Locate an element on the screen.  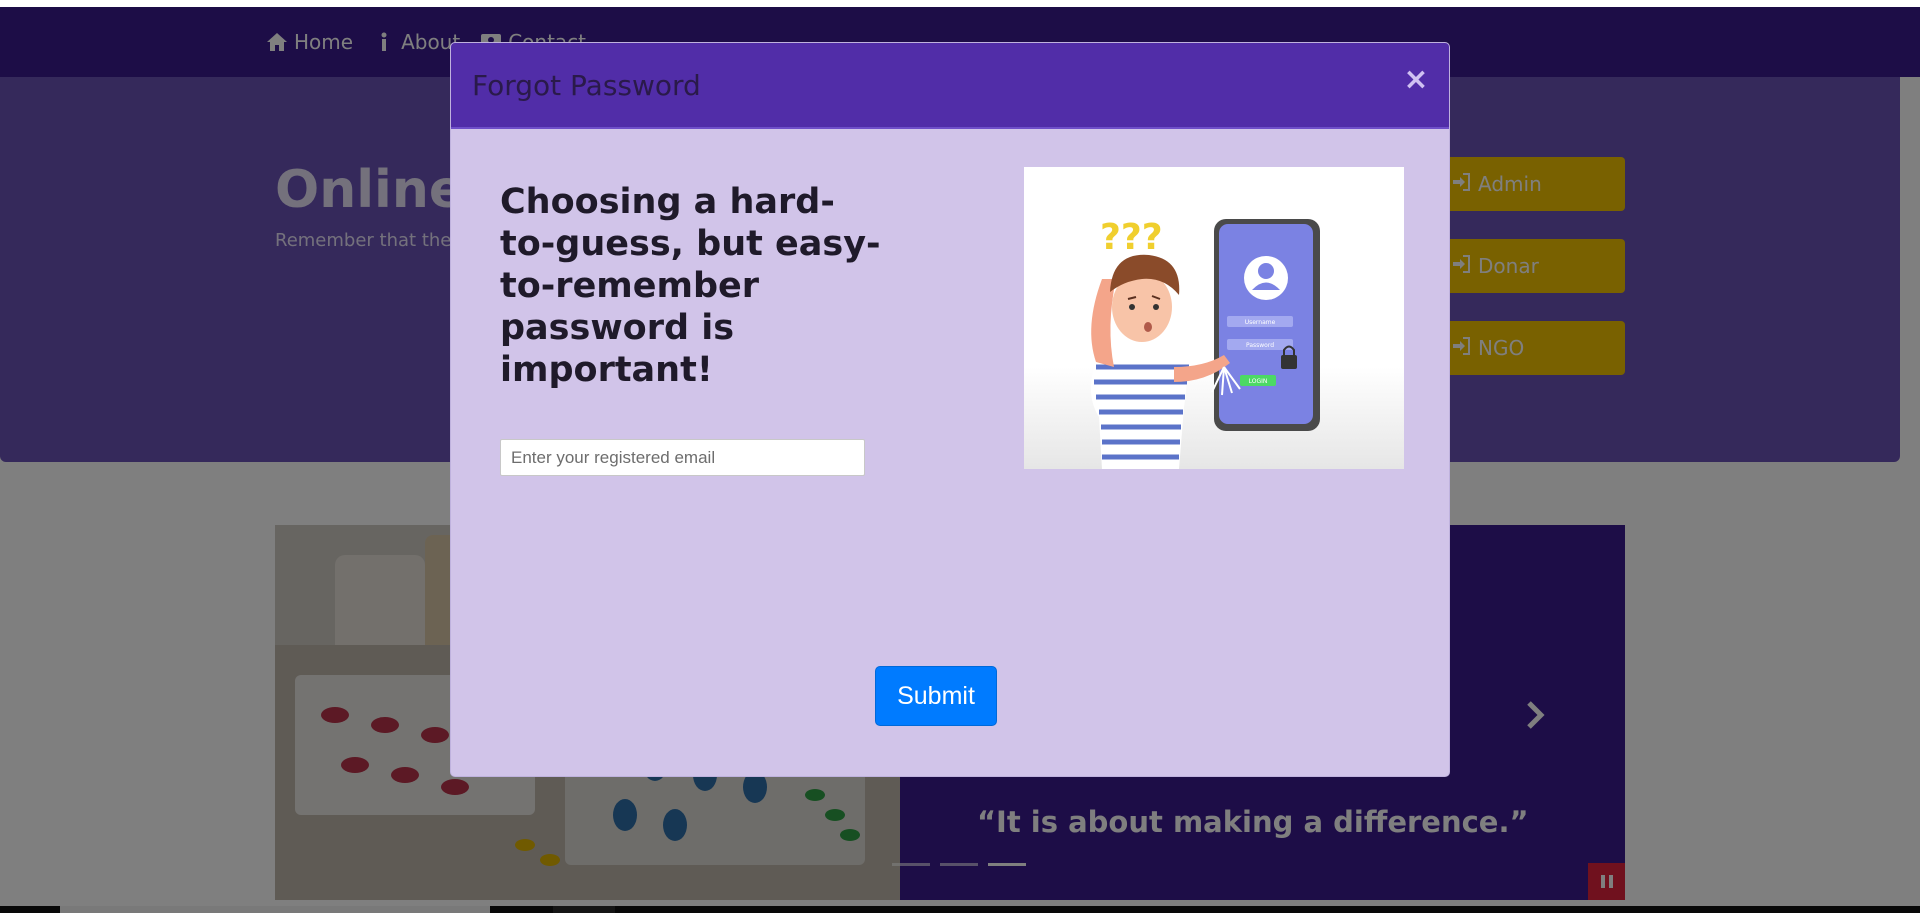
modal-header: Forgot Password × is located at coordinates (950, 86).